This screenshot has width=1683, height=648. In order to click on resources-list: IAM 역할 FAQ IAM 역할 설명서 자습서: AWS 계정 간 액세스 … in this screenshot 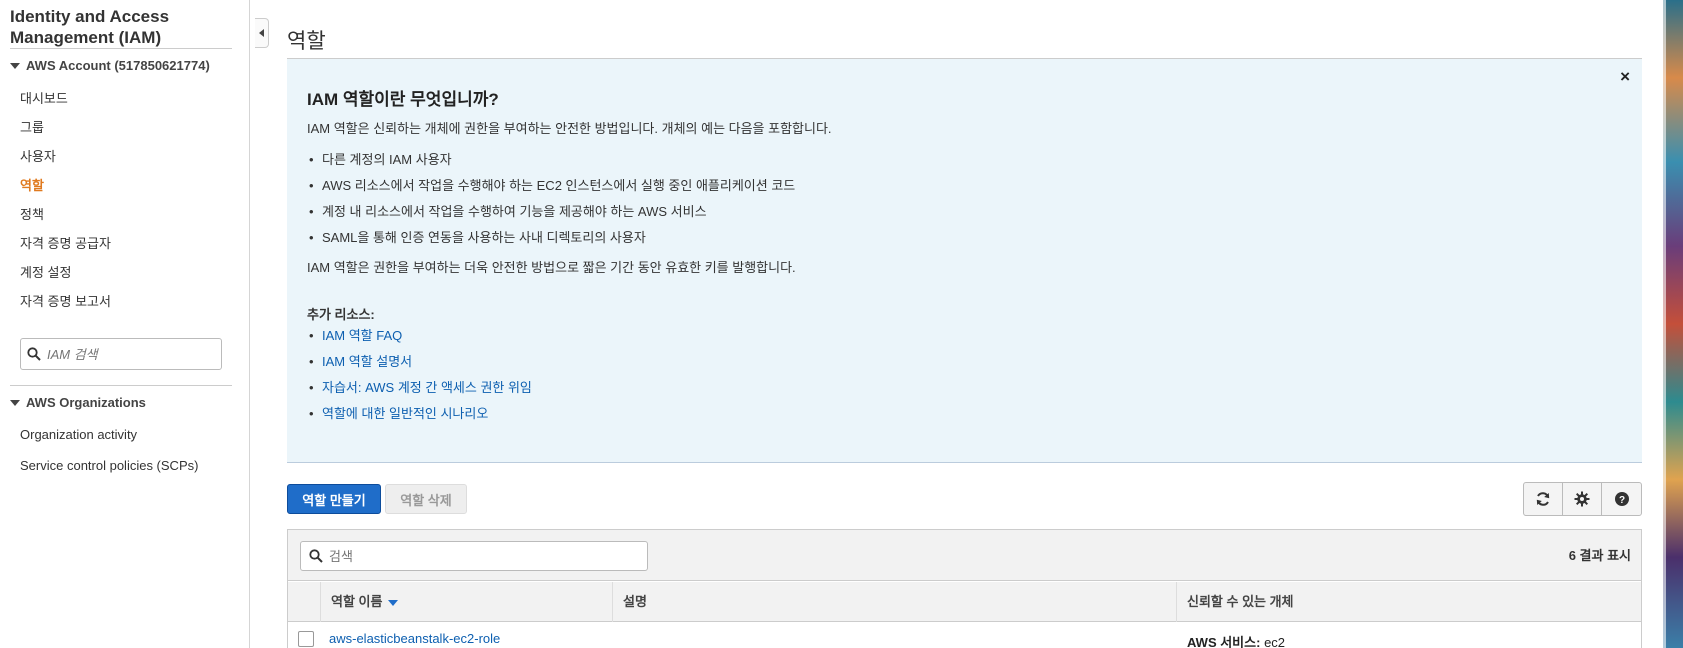, I will do `click(419, 380)`.